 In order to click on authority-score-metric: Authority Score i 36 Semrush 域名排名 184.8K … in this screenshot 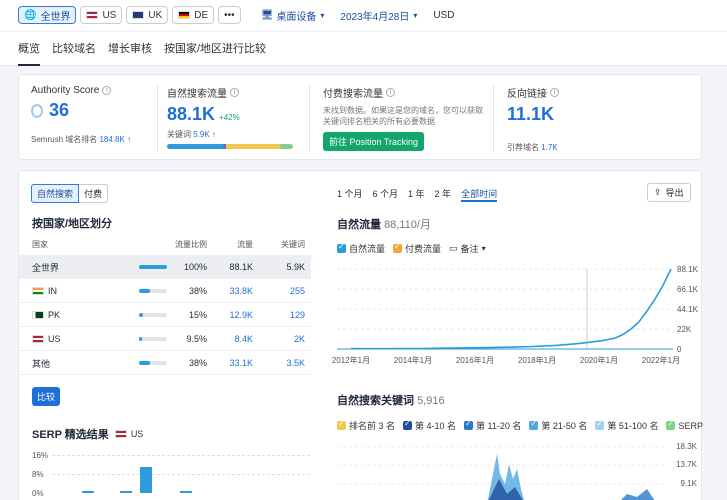, I will do `click(81, 114)`.